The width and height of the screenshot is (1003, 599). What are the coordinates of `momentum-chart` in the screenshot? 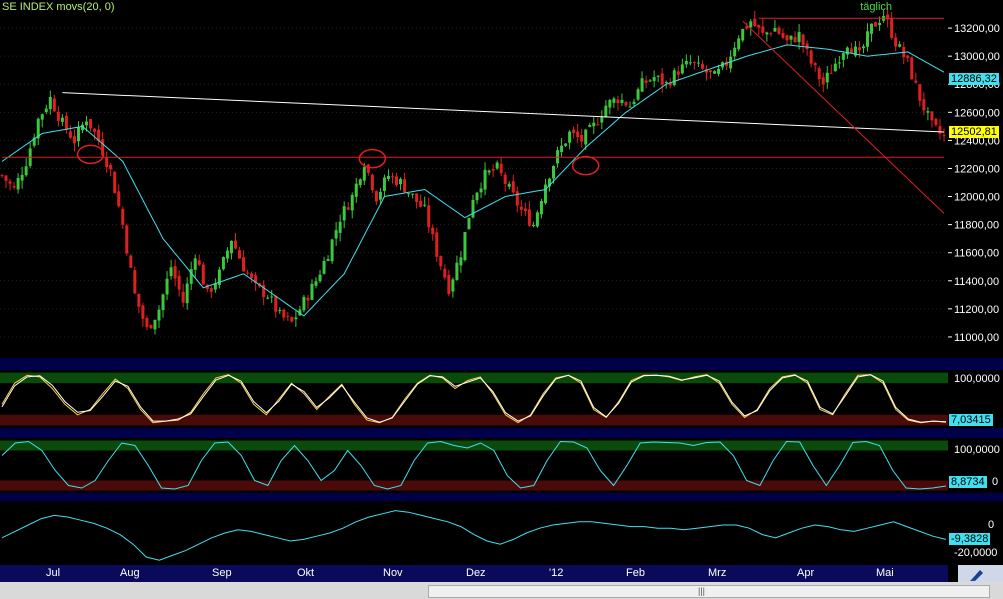 It's located at (474, 533).